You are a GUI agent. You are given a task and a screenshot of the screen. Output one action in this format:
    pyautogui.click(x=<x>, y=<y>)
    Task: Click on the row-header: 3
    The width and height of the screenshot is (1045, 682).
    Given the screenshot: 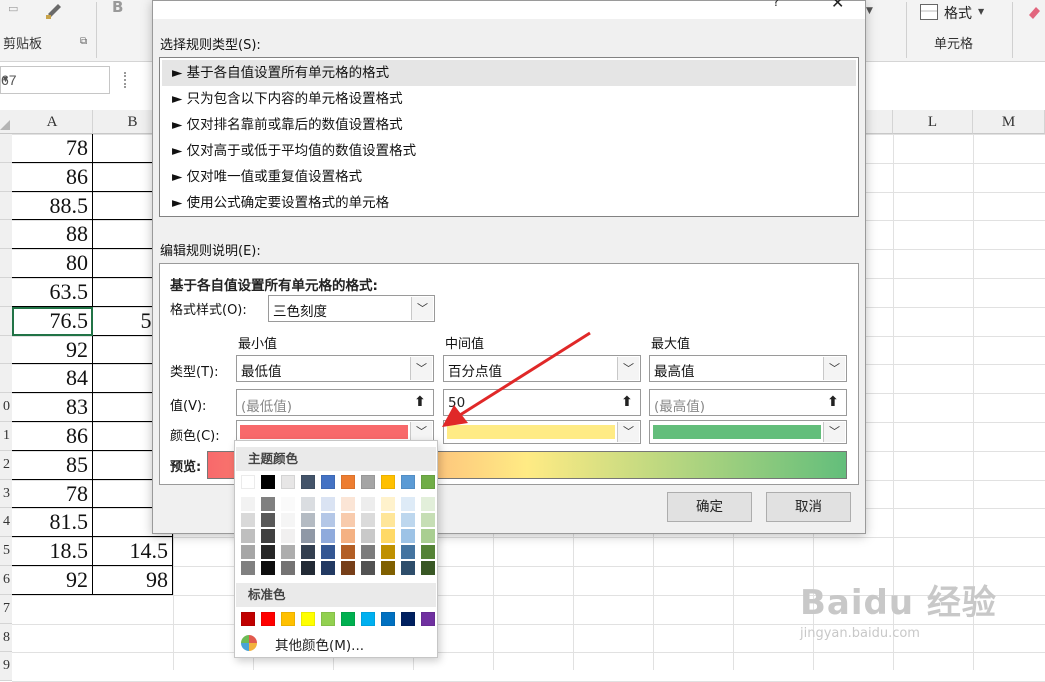 What is the action you would take?
    pyautogui.click(x=6, y=494)
    